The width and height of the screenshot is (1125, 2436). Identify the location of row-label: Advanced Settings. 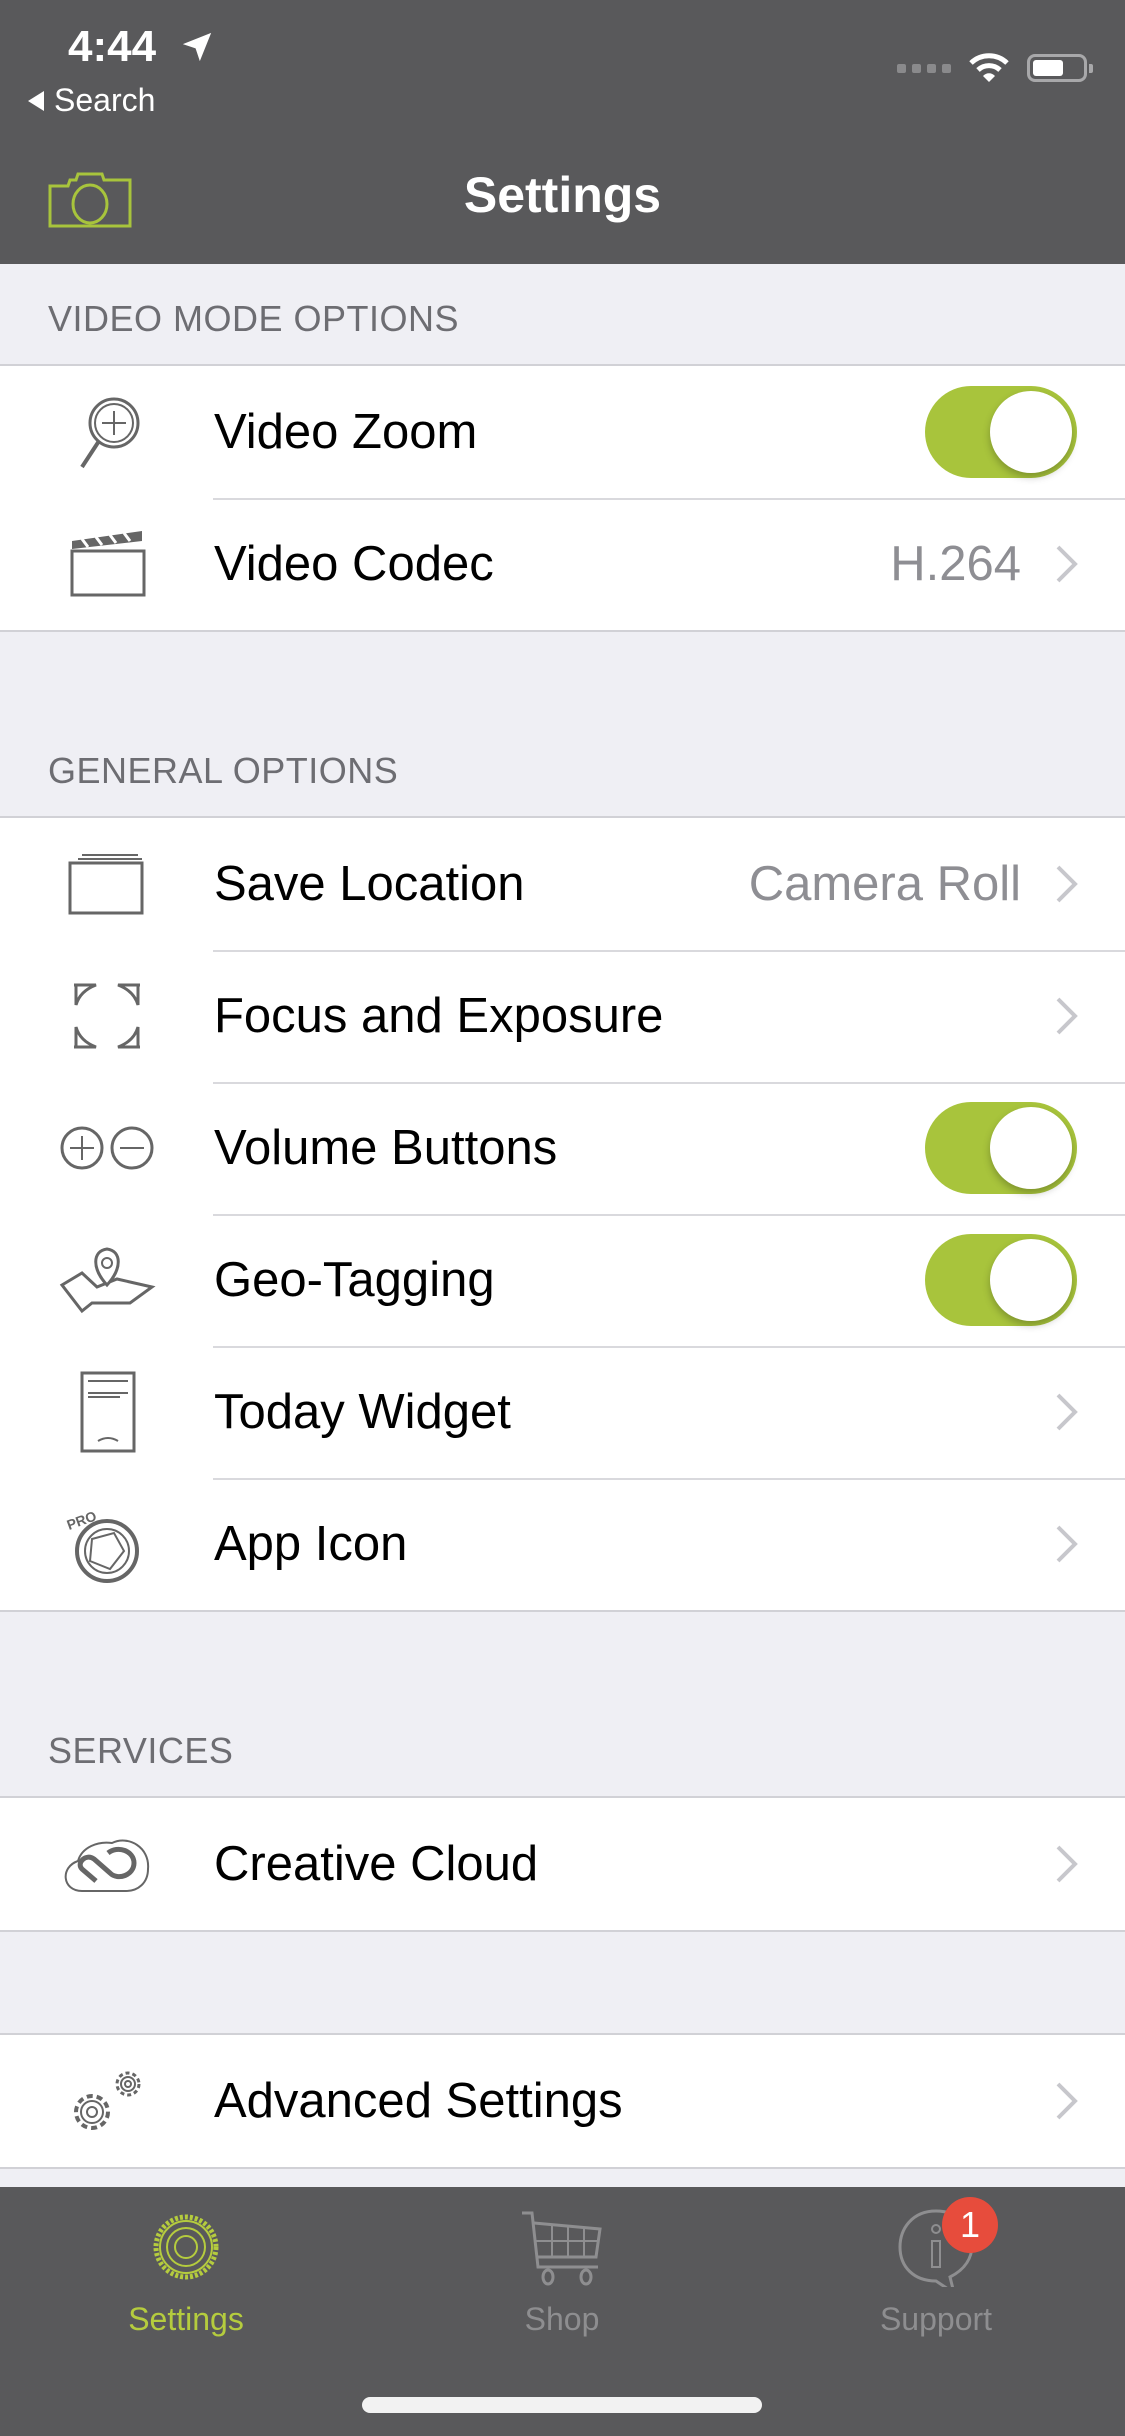
(418, 2101).